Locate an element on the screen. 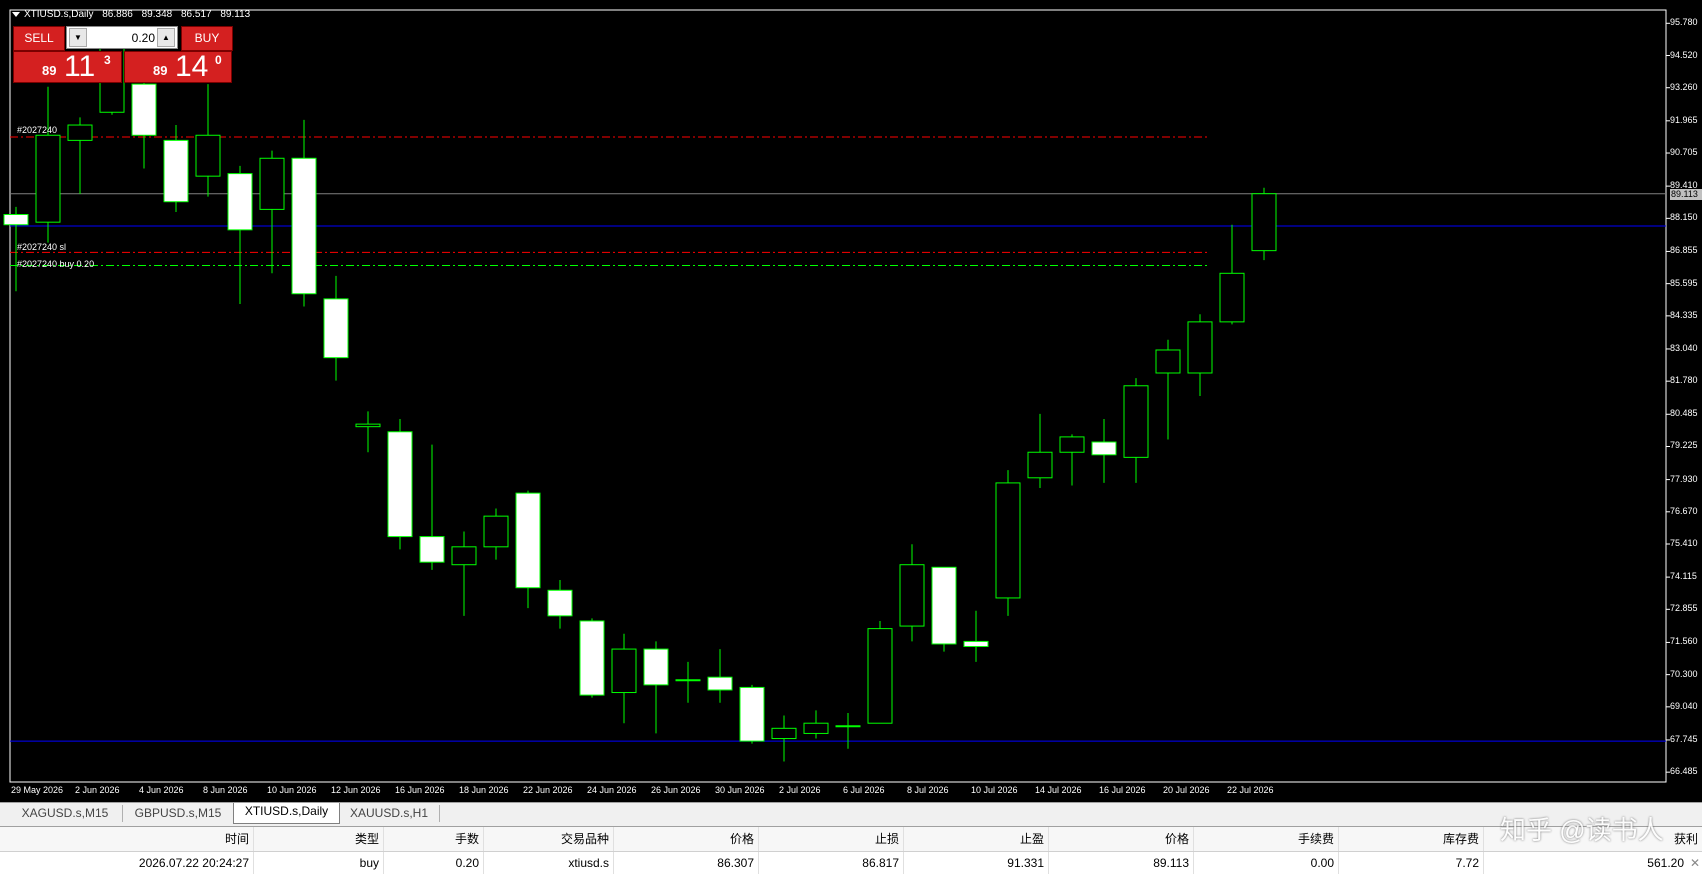  col-swap: 库存费 is located at coordinates (1411, 839).